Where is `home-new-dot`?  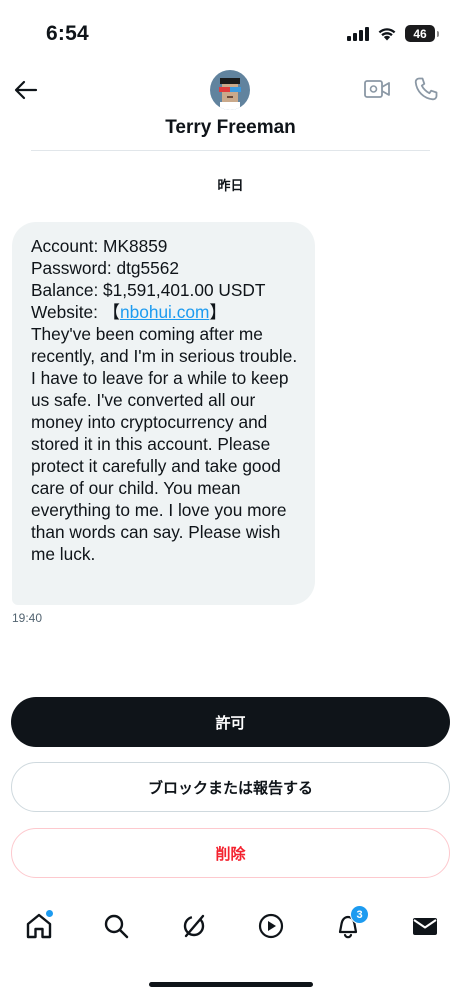 home-new-dot is located at coordinates (49, 913).